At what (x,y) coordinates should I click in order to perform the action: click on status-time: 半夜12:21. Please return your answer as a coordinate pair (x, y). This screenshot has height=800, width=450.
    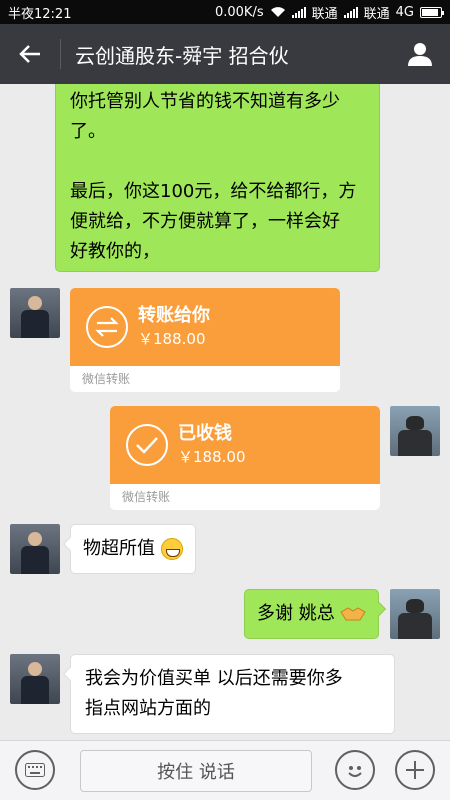
    Looking at the image, I should click on (40, 14).